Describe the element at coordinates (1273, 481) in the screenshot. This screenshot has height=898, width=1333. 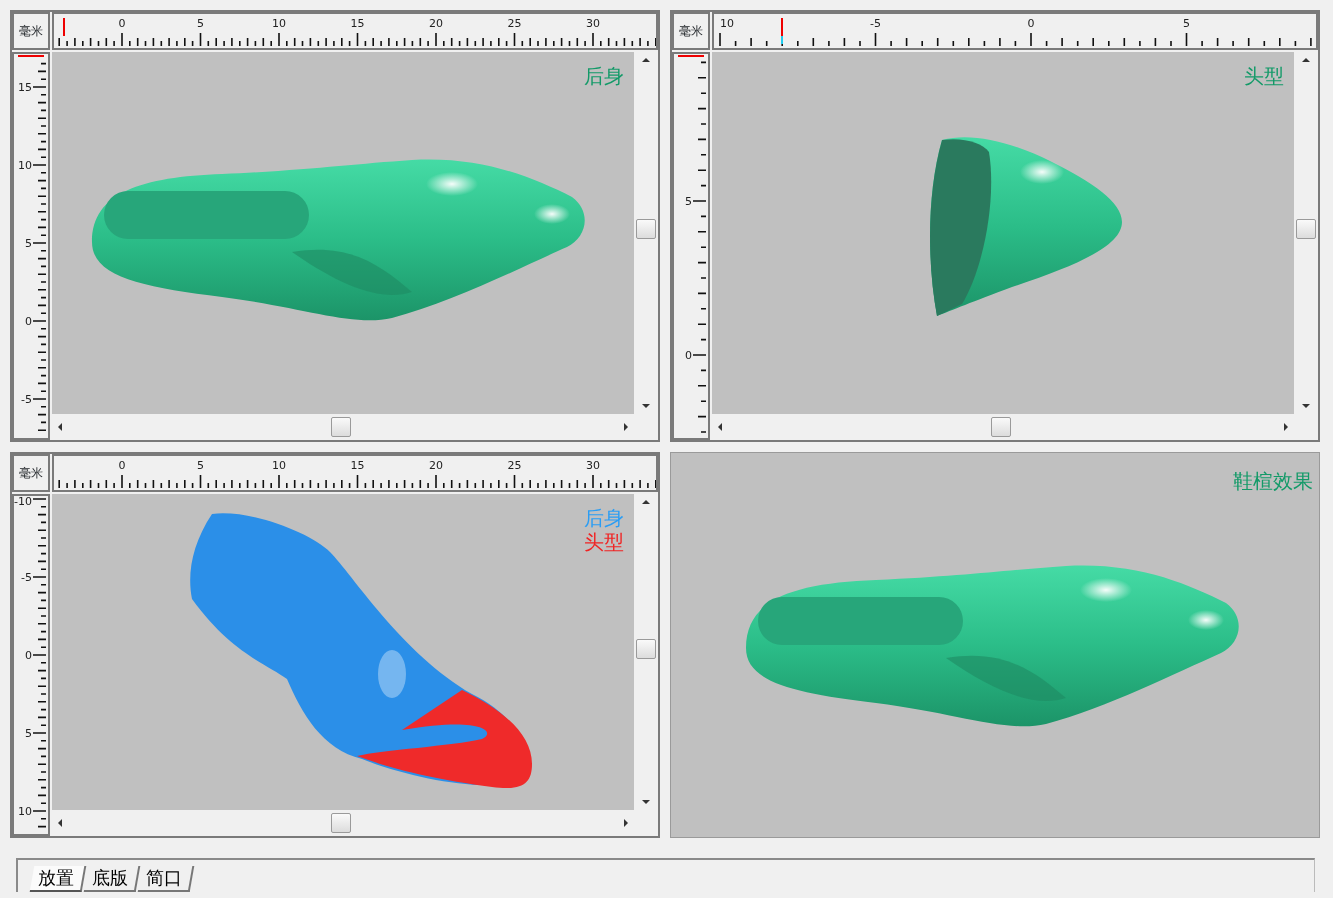
I see `legend-label: 鞋楦效果` at that location.